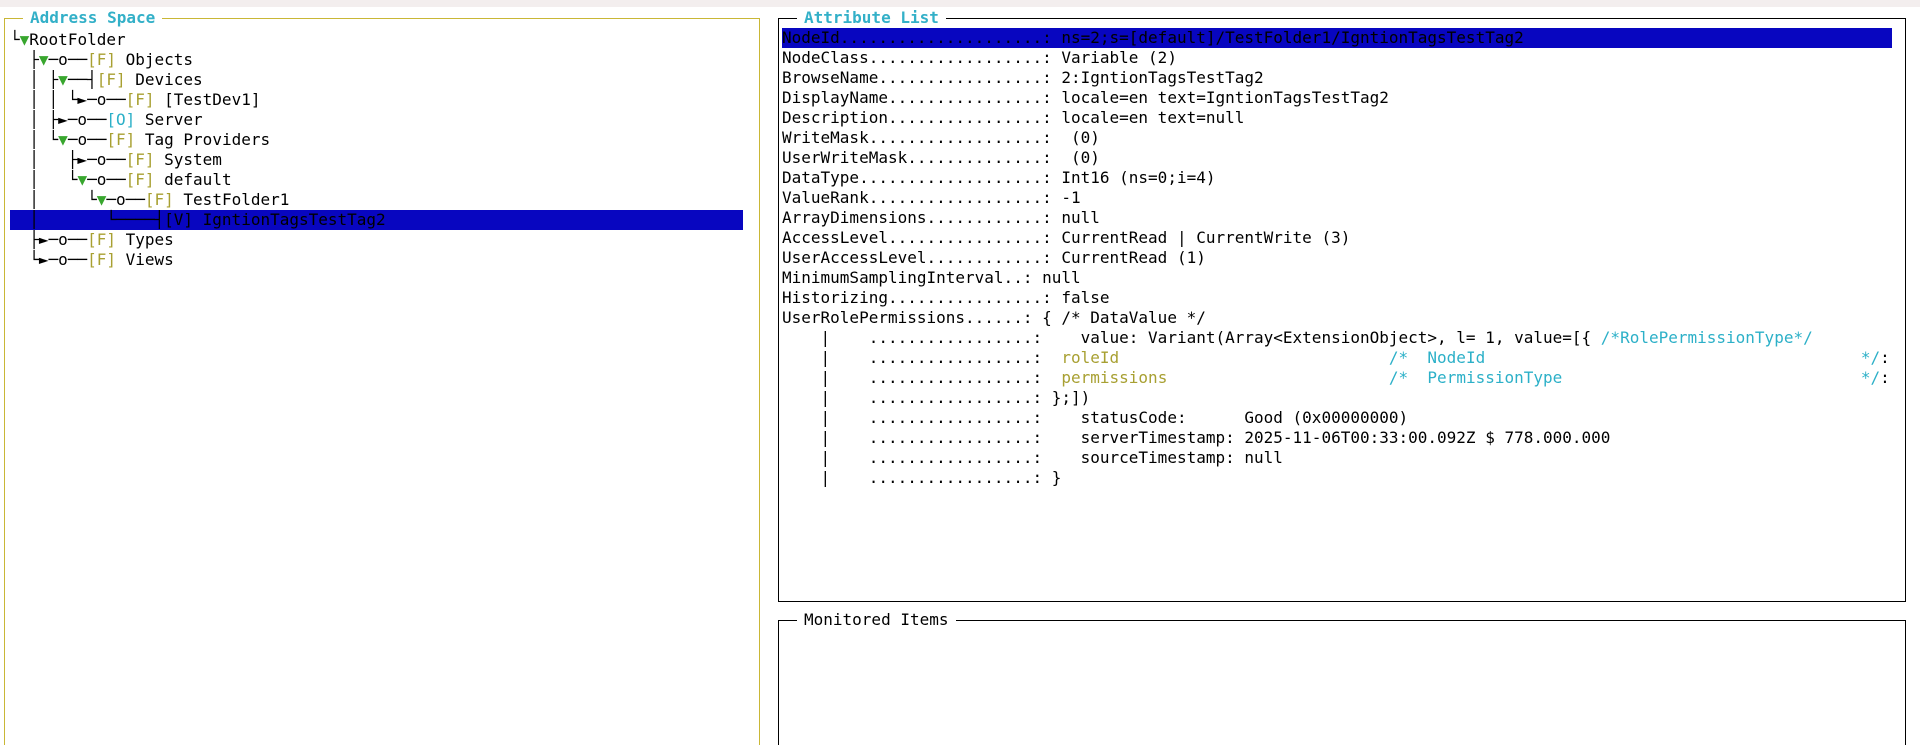 The image size is (1920, 745). What do you see at coordinates (49, 259) in the screenshot?
I see `row-text: └►─o──` at bounding box center [49, 259].